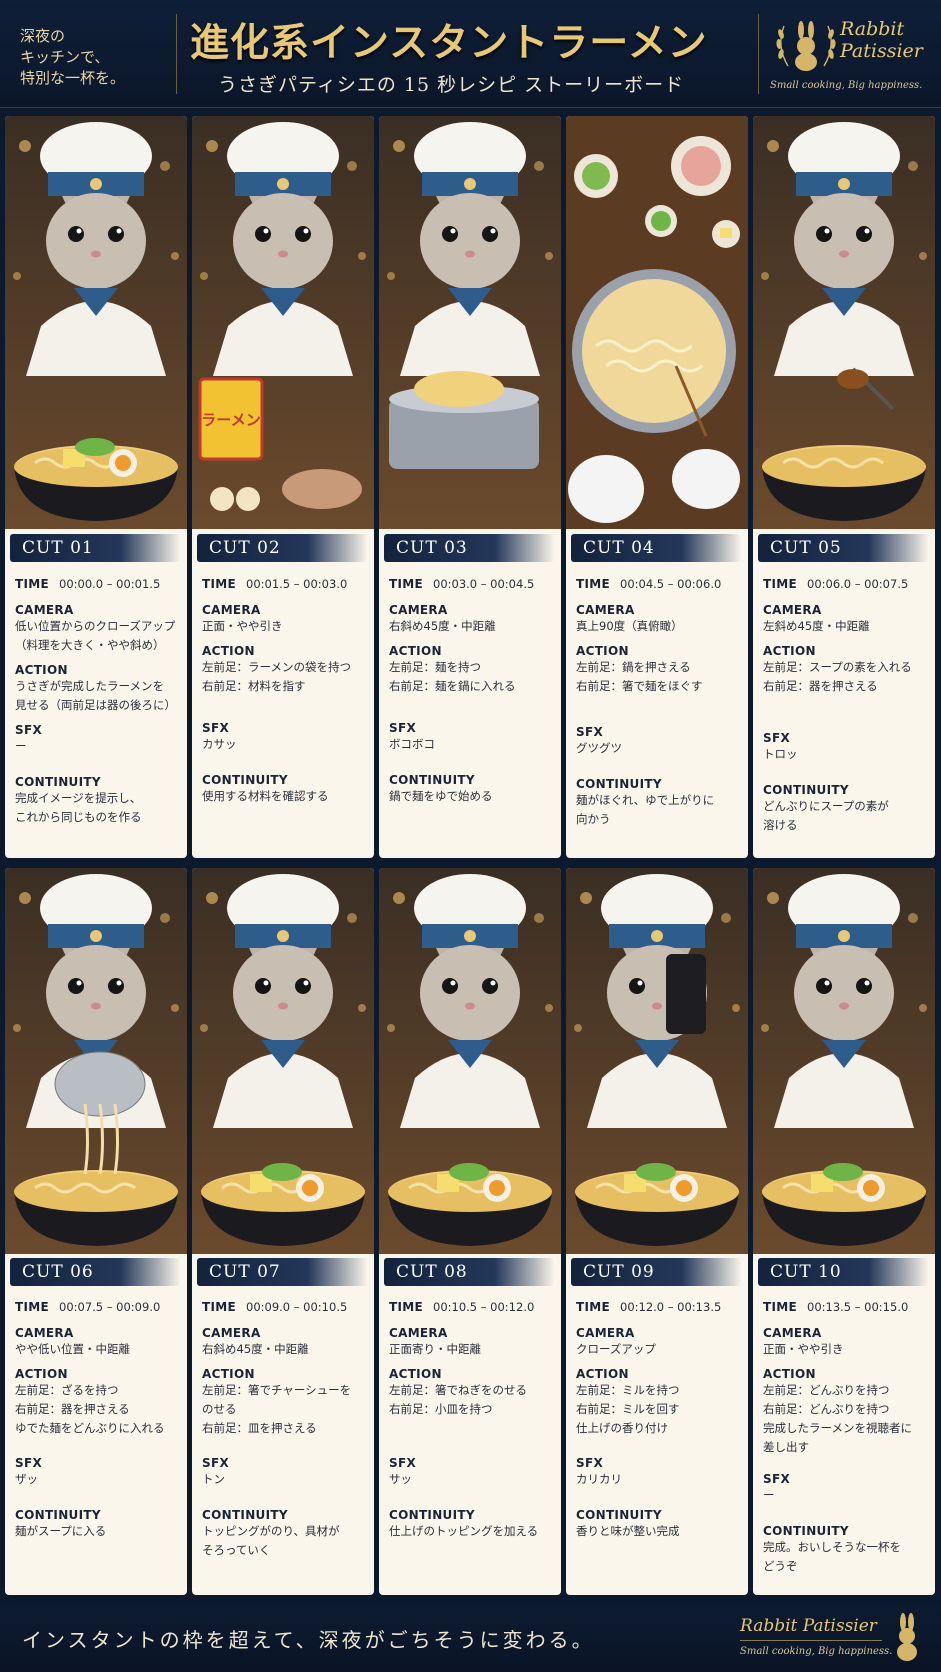  I want to click on continuity-block: CONTINUITY 麺がほぐれ、ゆで上がりに 向かう, so click(645, 803).